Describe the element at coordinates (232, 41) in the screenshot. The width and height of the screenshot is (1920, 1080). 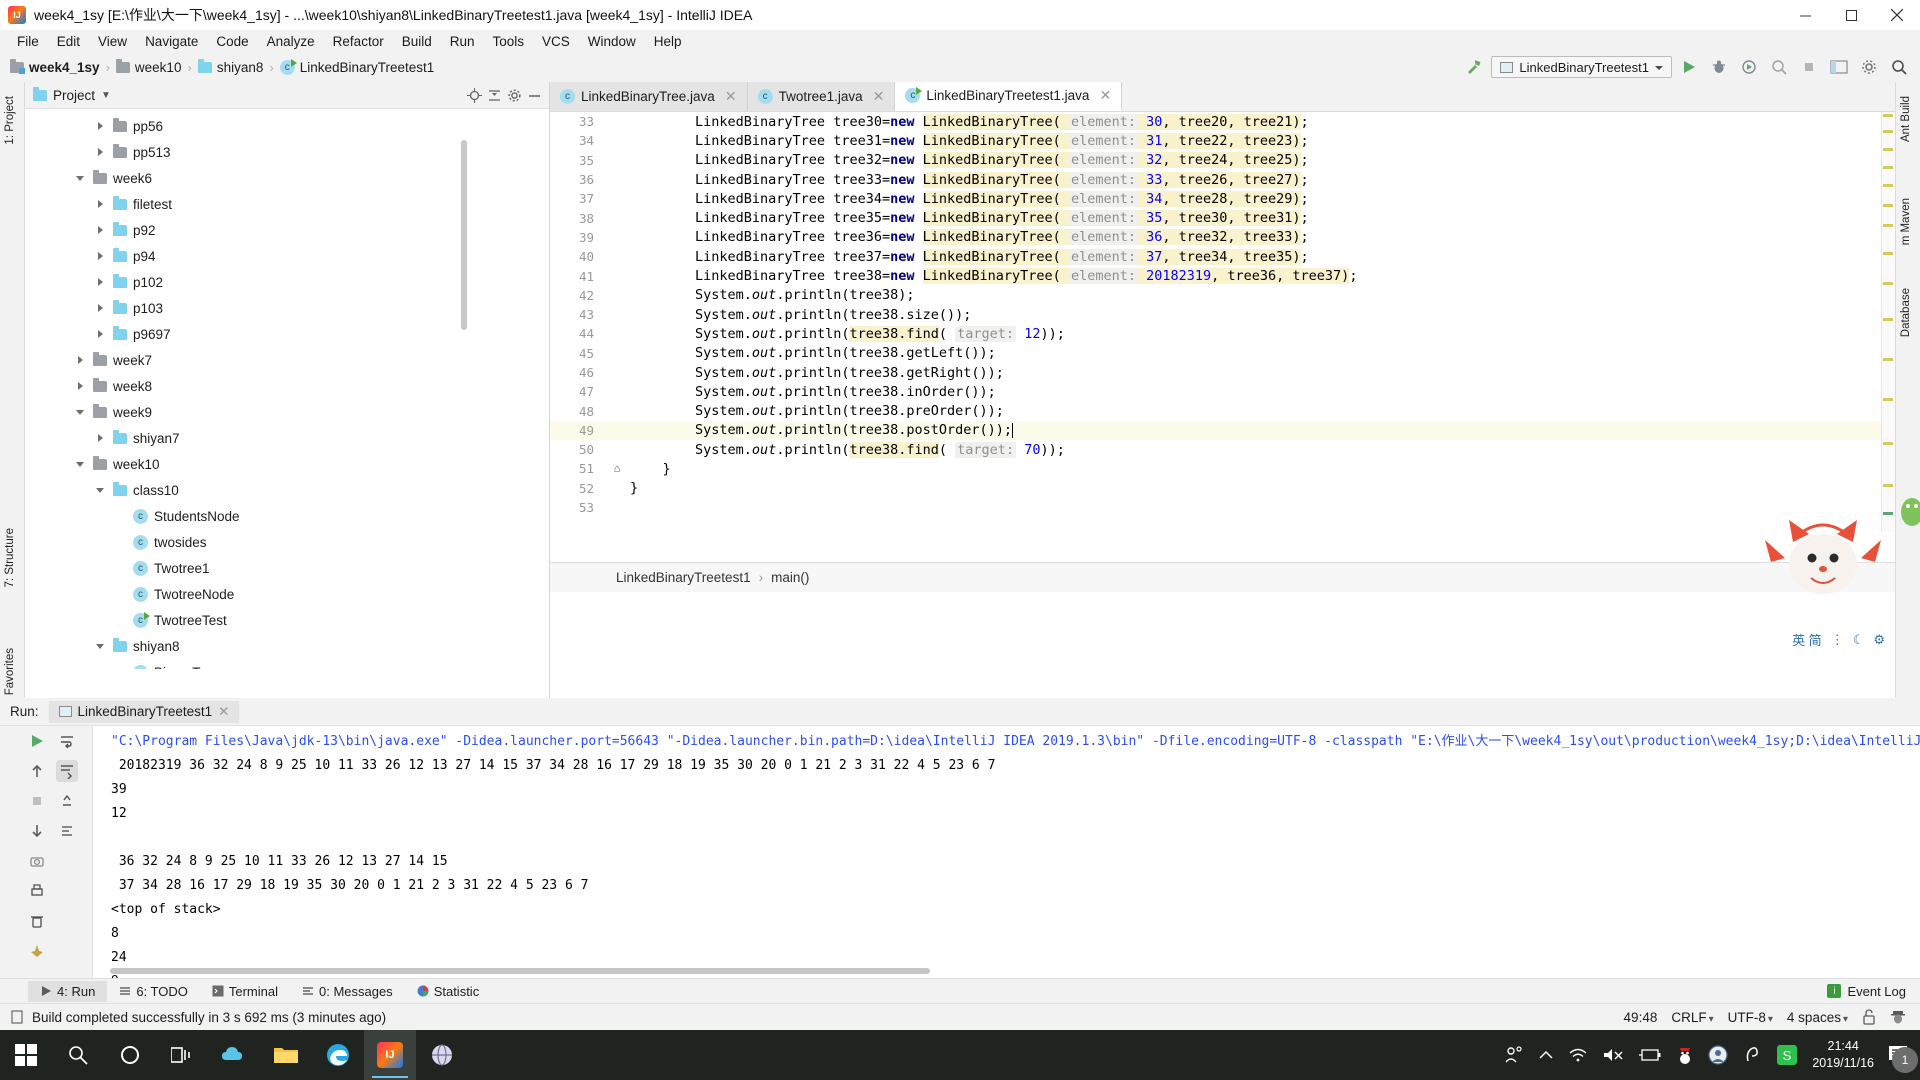
I see `menu-code: Code` at that location.